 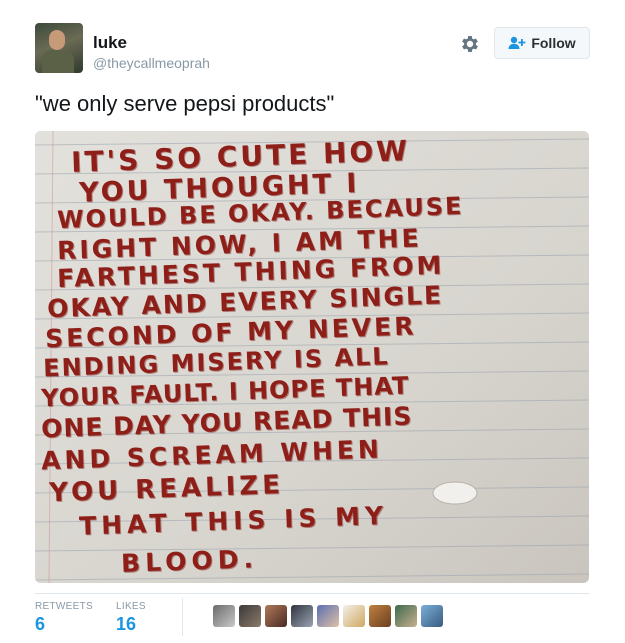 I want to click on user-avatar, so click(x=59, y=48).